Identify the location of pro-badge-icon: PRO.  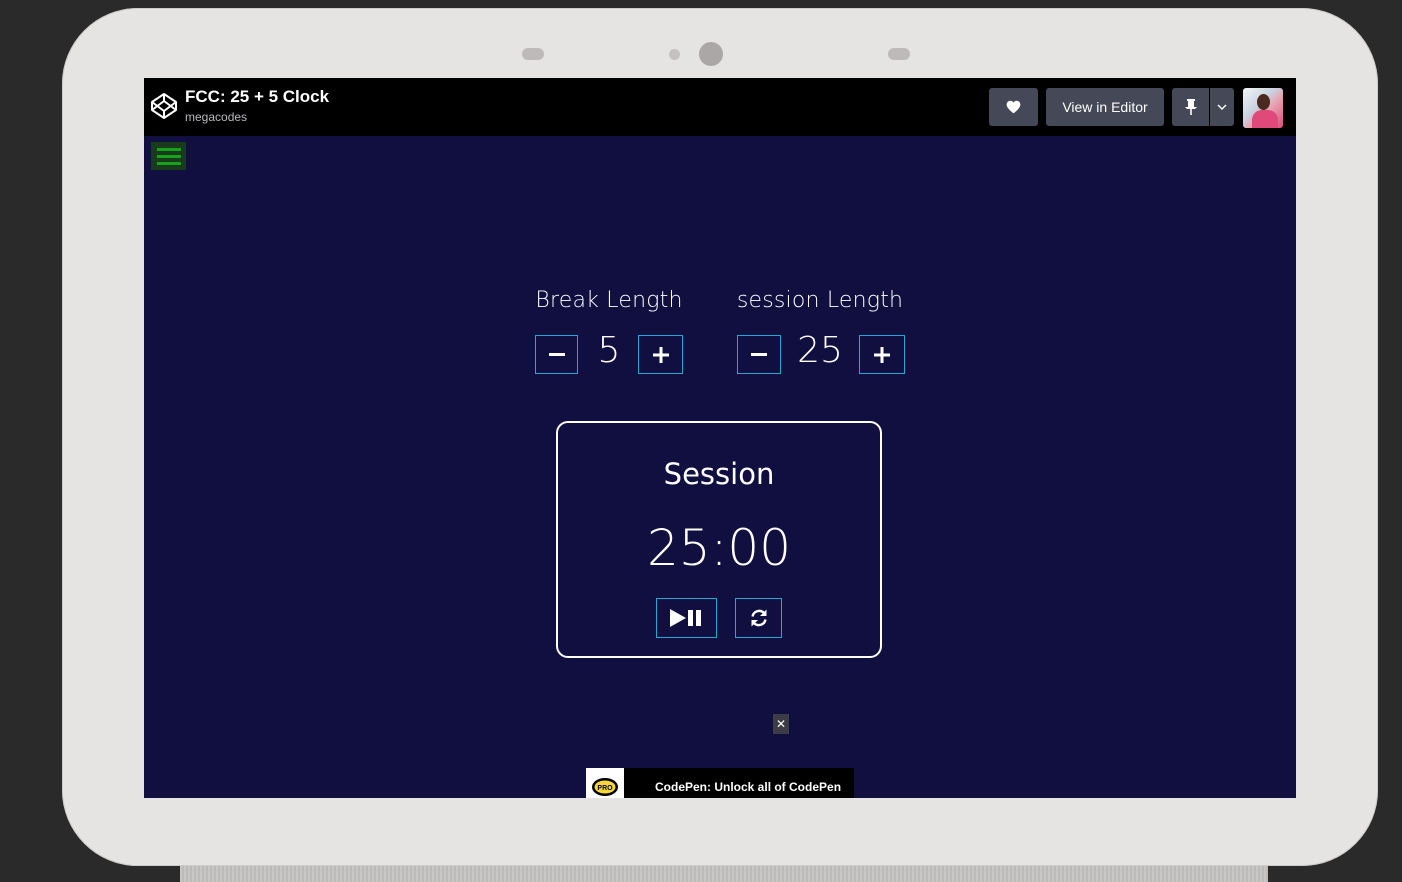
(605, 783).